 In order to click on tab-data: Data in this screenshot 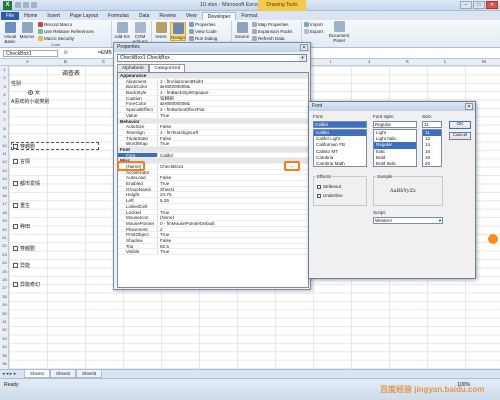, I will do `click(144, 16)`.